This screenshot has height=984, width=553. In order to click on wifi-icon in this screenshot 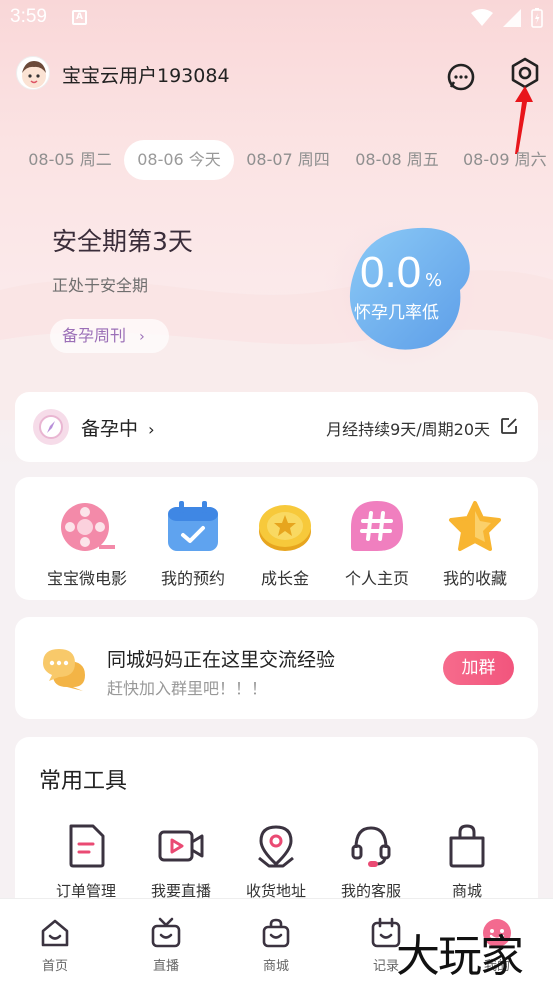, I will do `click(482, 17)`.